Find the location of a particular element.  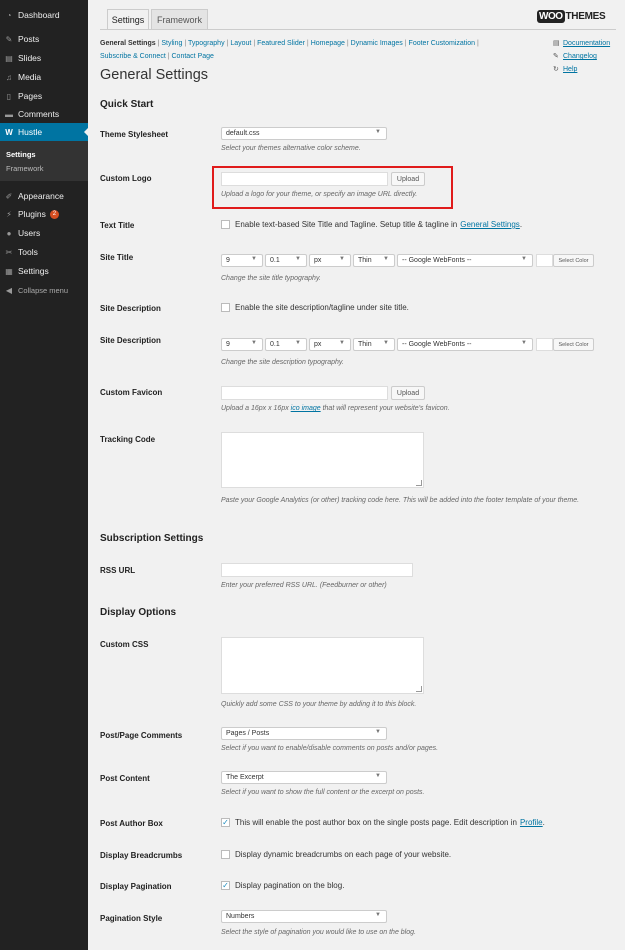

sidebar-item-label: Settings is located at coordinates (33, 271).